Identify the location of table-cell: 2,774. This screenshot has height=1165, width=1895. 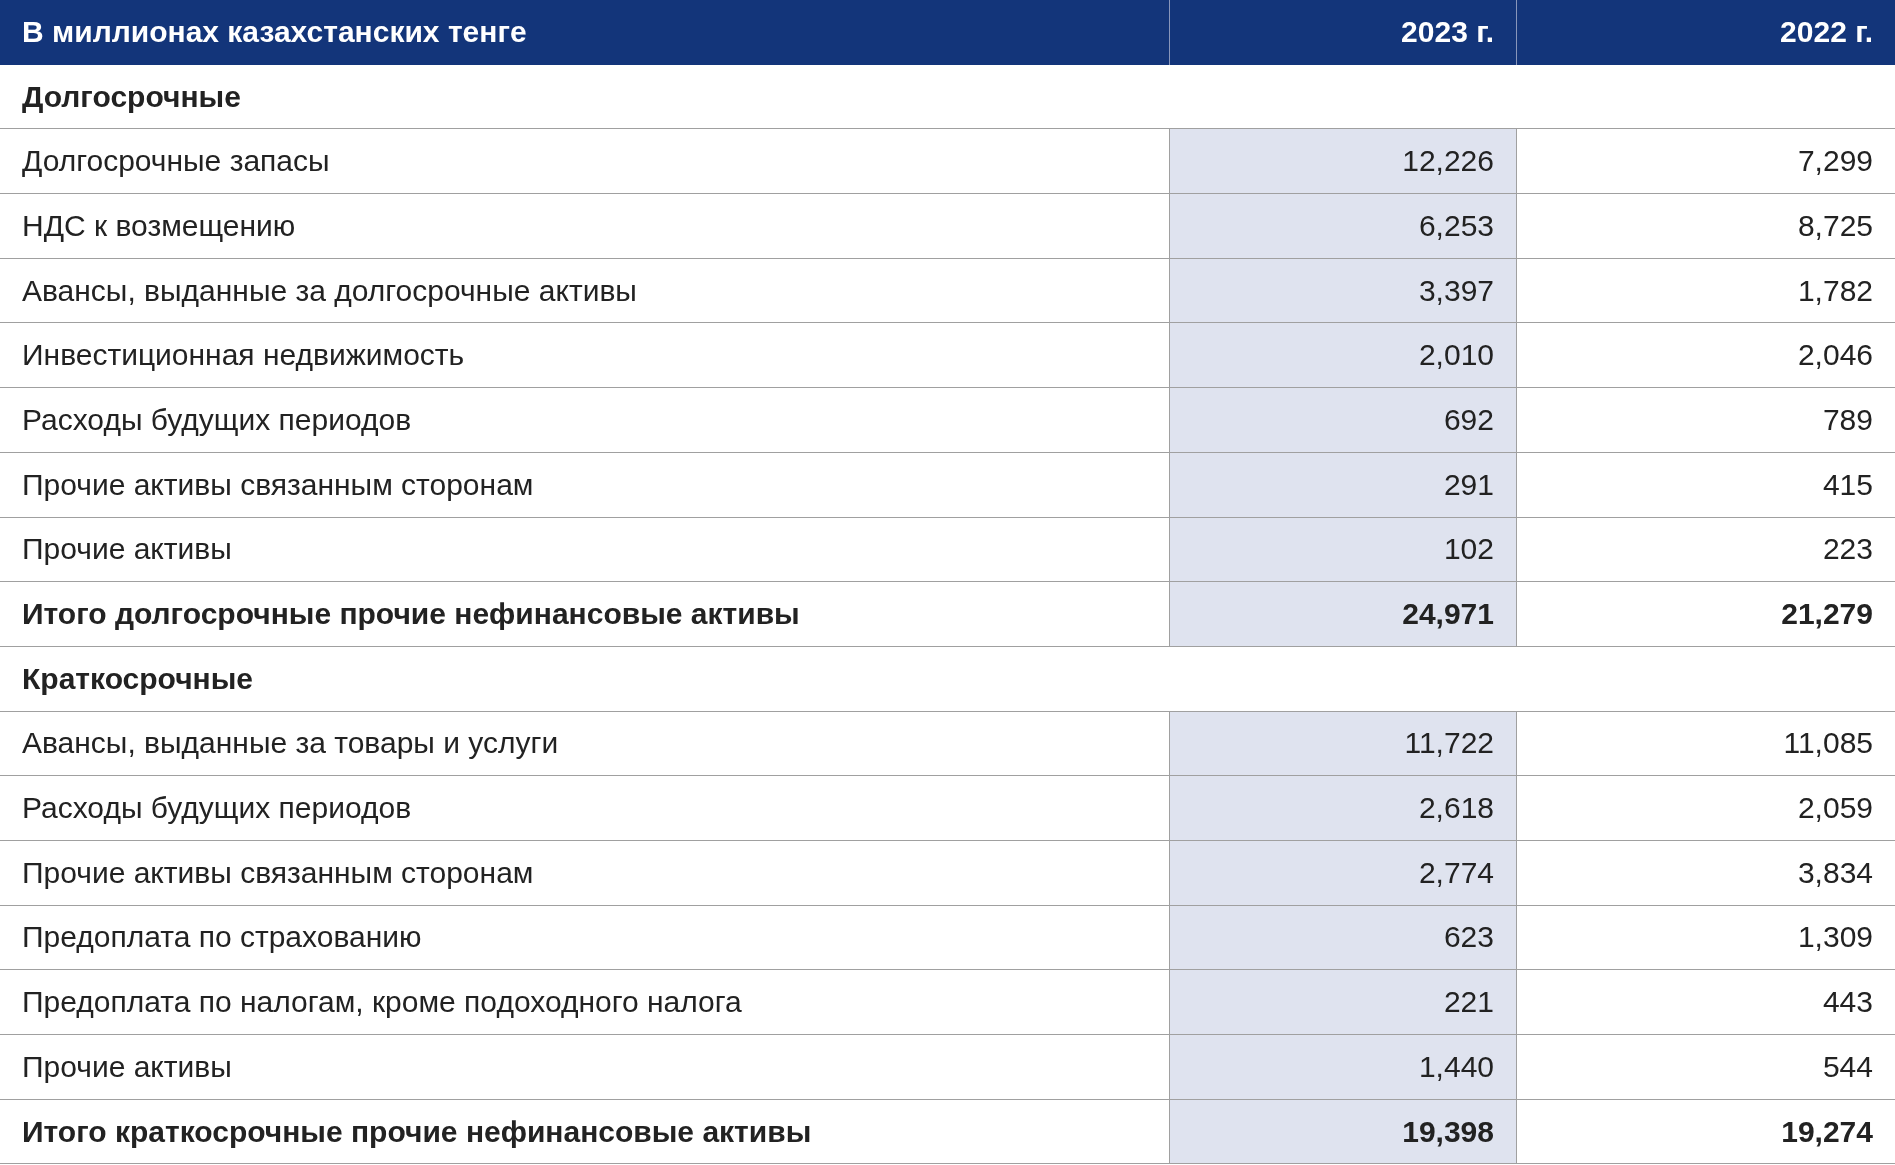
(1342, 873).